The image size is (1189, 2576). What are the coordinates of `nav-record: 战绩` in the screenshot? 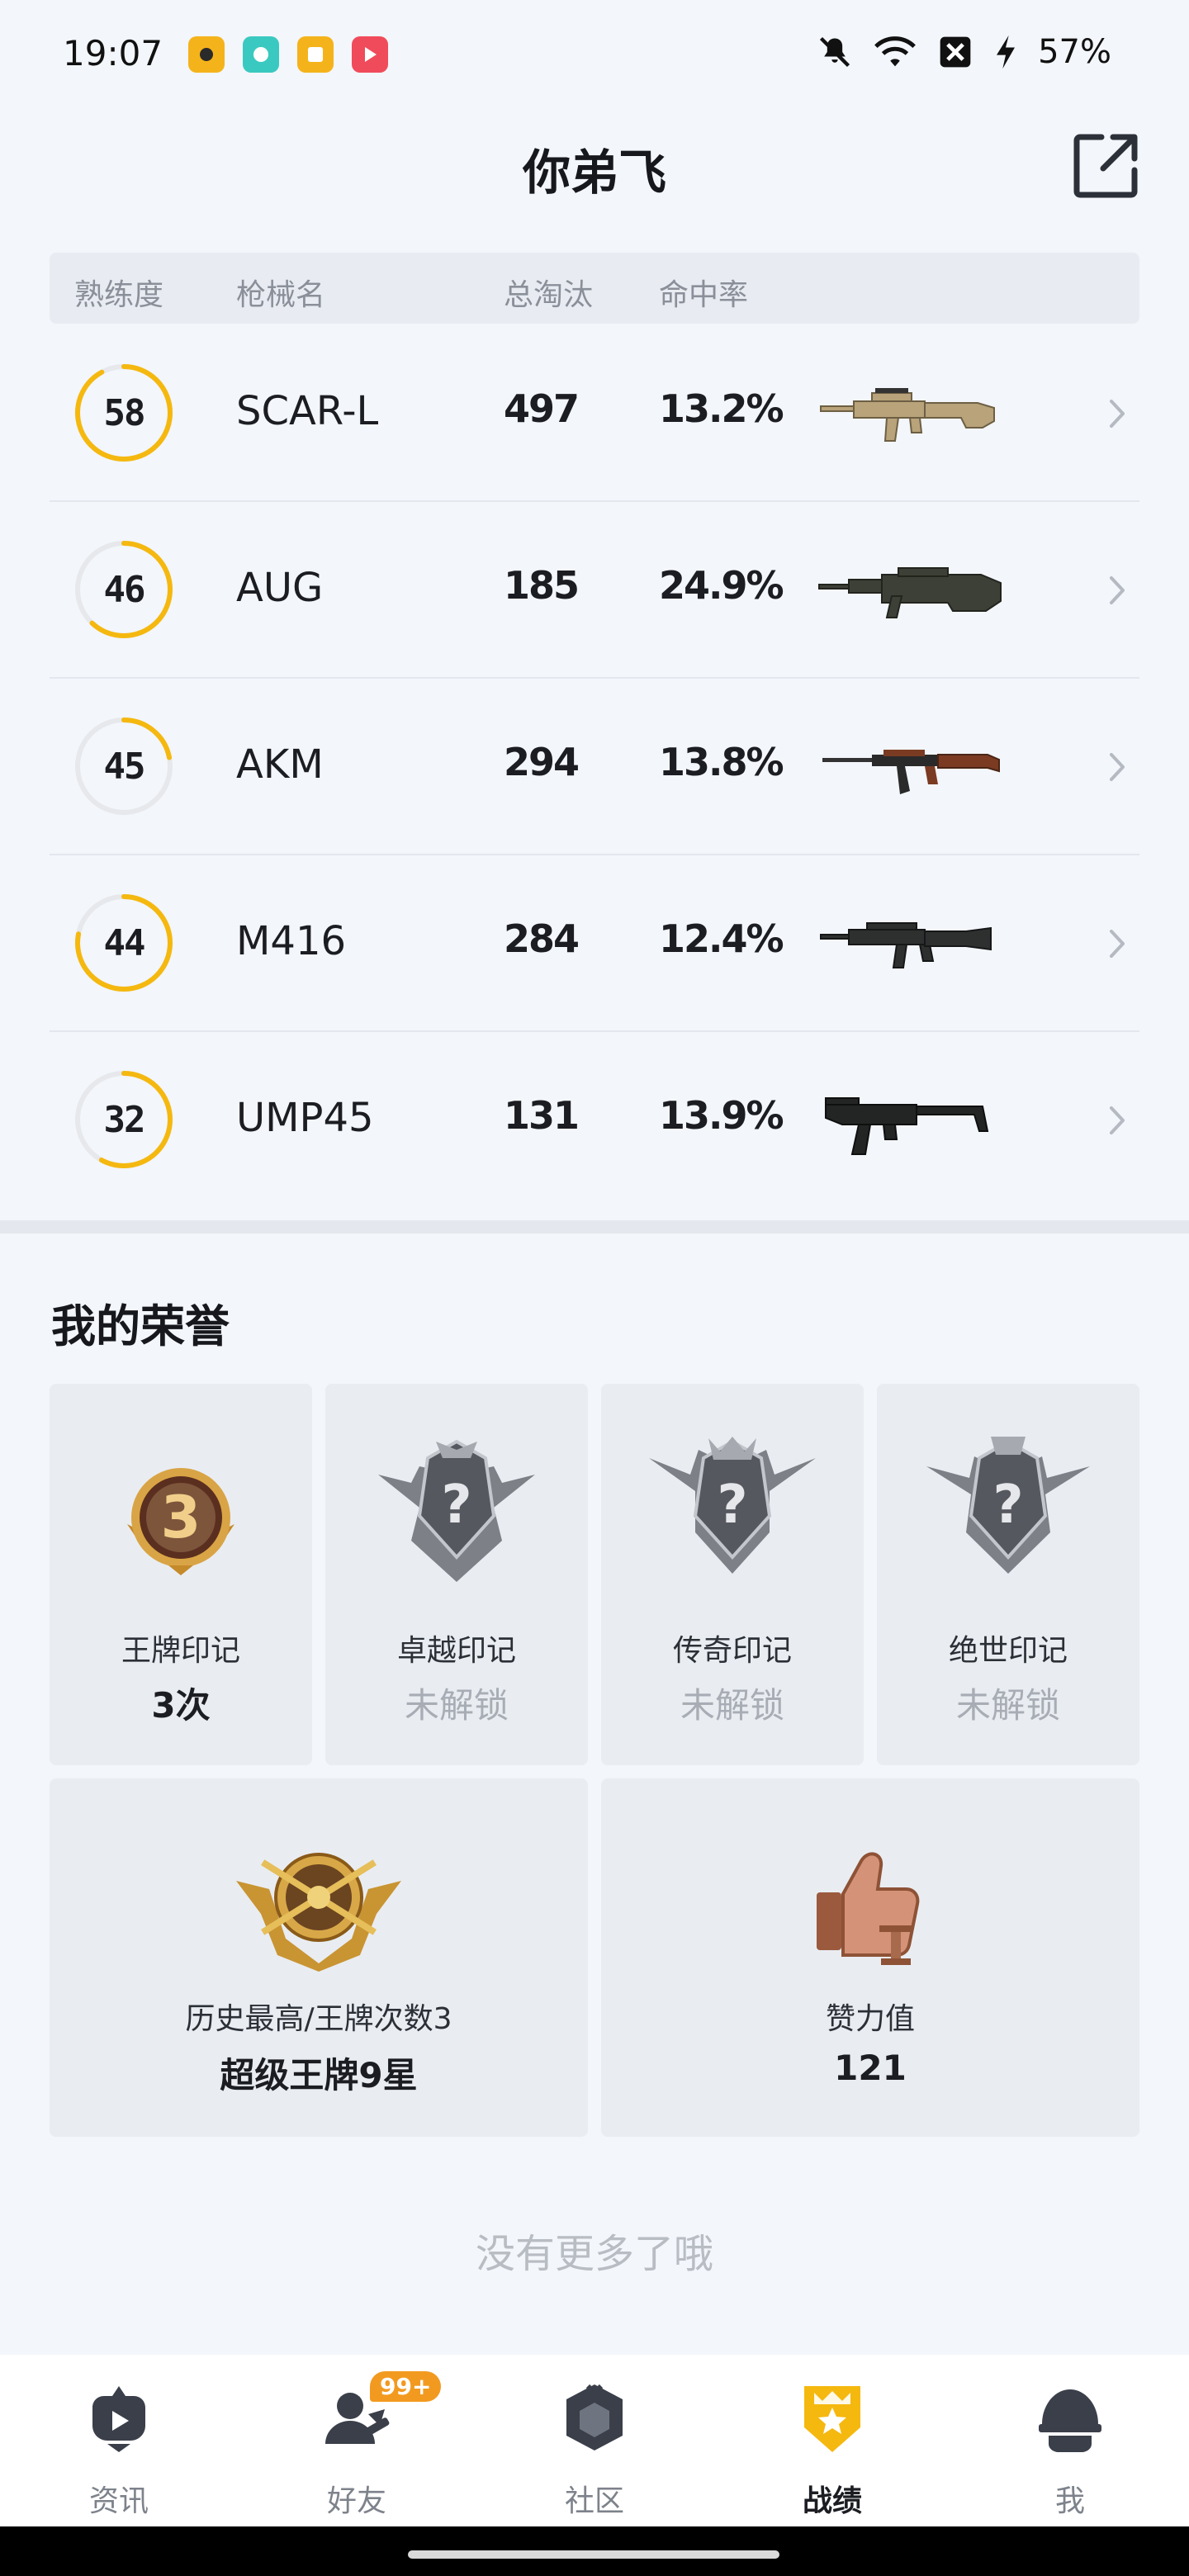 It's located at (832, 2445).